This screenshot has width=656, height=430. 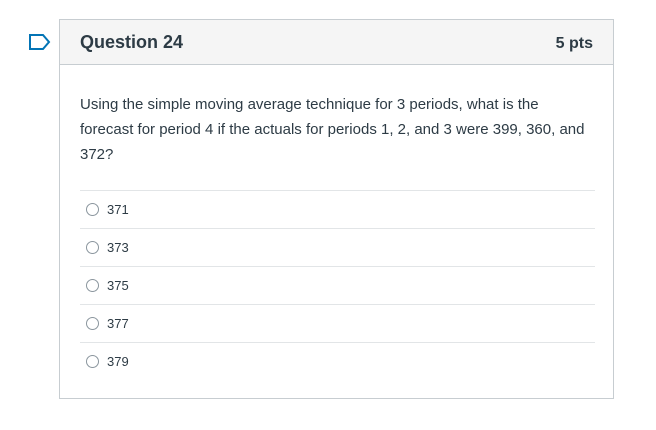 I want to click on answer-option: 373, so click(x=337, y=247).